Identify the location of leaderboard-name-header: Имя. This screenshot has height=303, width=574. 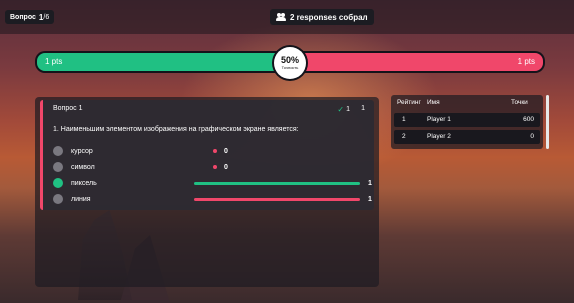
(433, 102).